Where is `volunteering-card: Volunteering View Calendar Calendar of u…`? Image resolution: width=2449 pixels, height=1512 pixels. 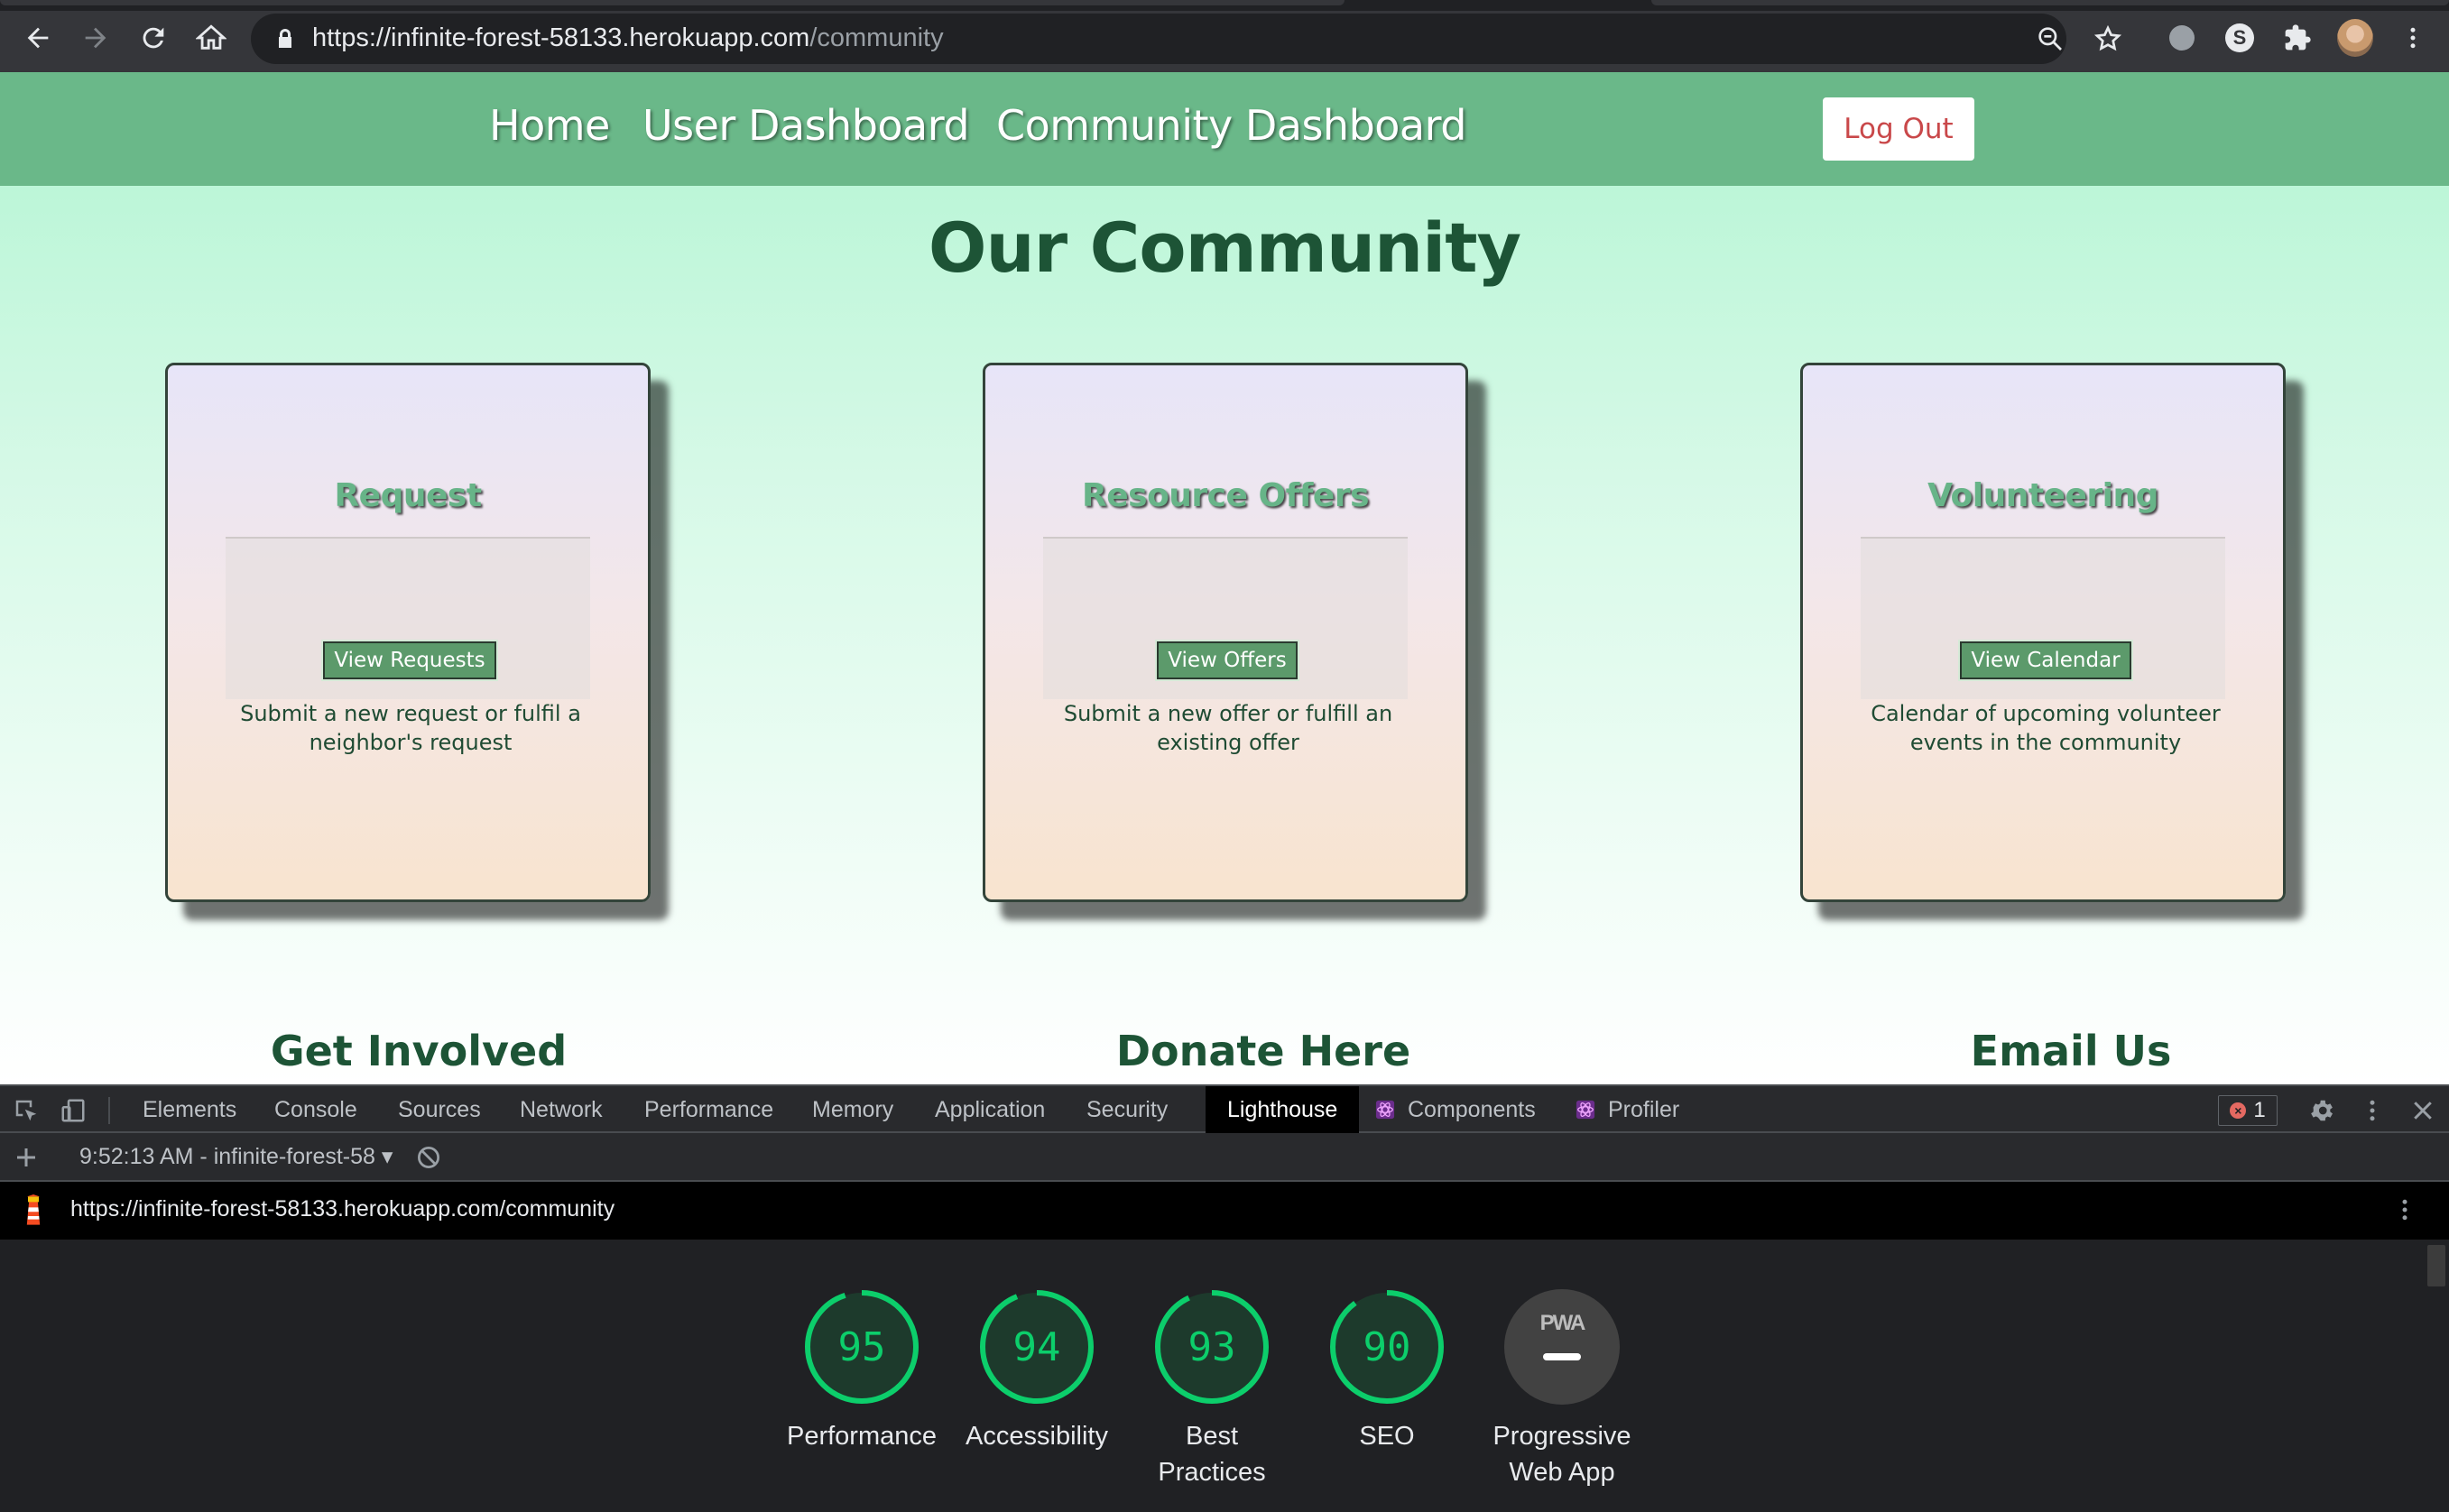 volunteering-card: Volunteering View Calendar Calendar of u… is located at coordinates (2043, 632).